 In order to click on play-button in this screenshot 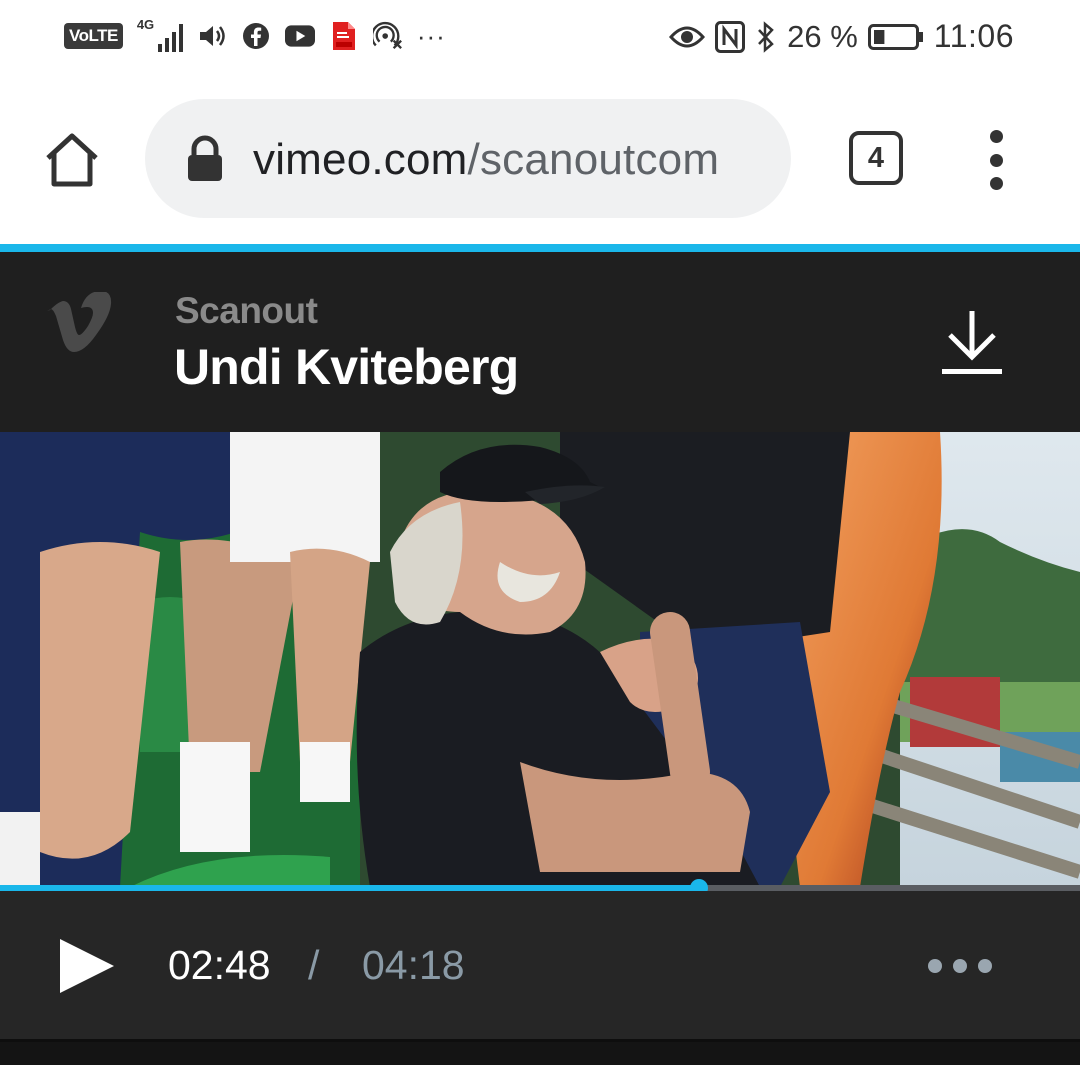, I will do `click(87, 966)`.